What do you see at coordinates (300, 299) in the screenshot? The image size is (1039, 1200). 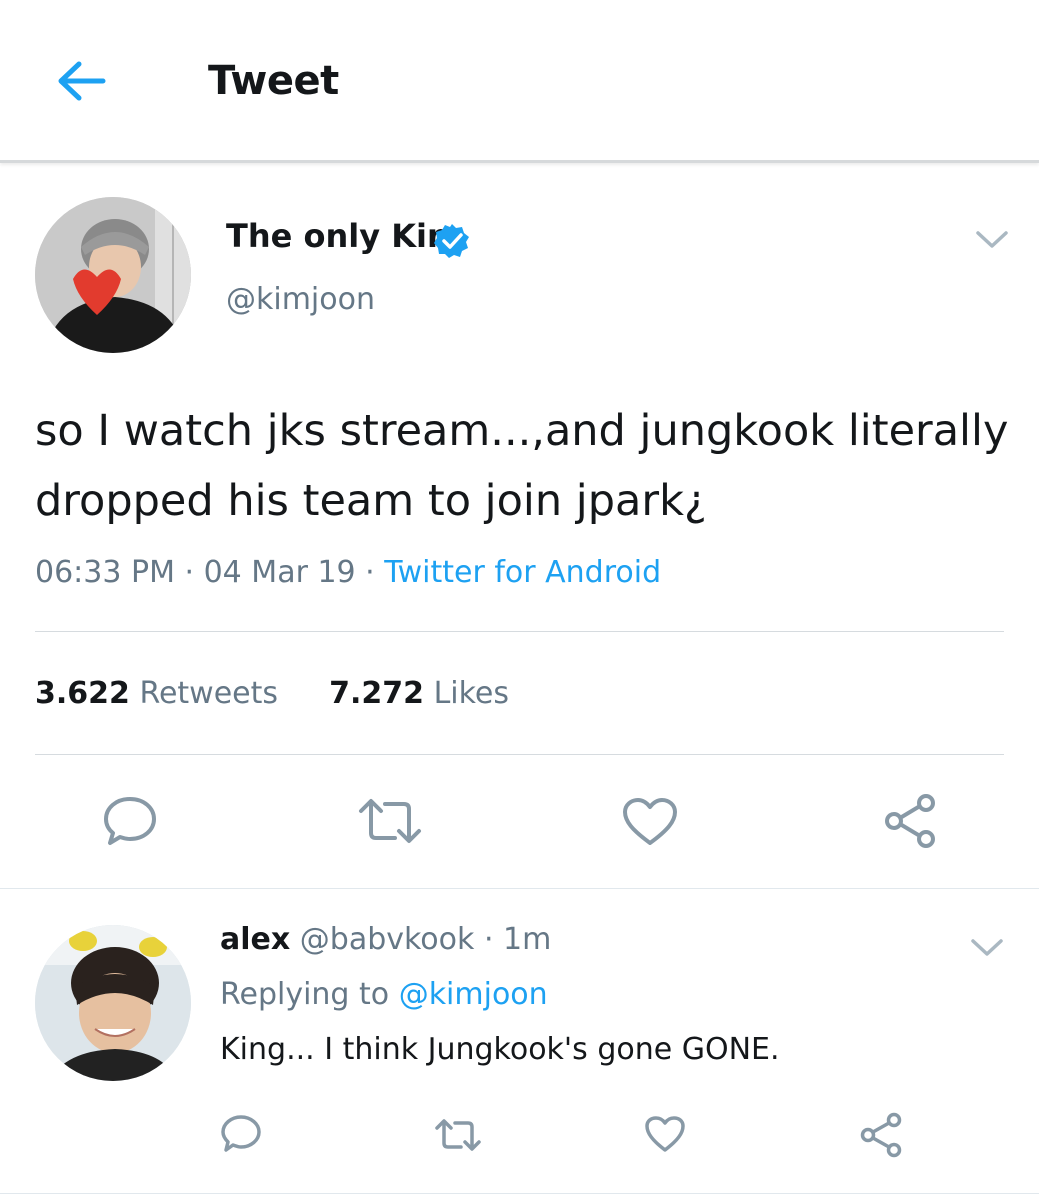 I see `author-handle: @kimjoon` at bounding box center [300, 299].